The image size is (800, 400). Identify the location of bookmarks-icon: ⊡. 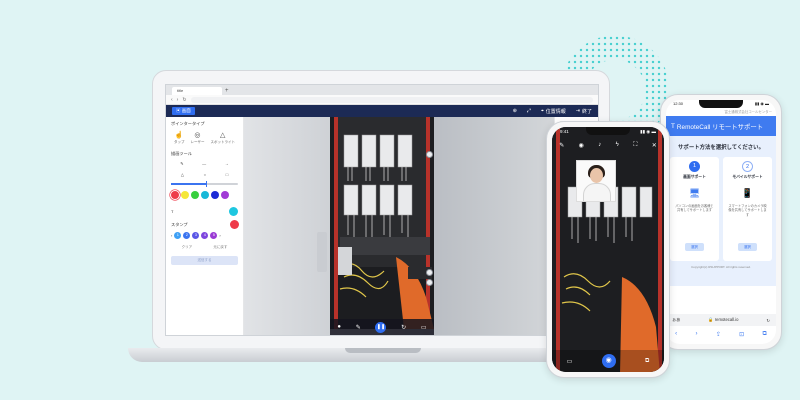
(741, 334).